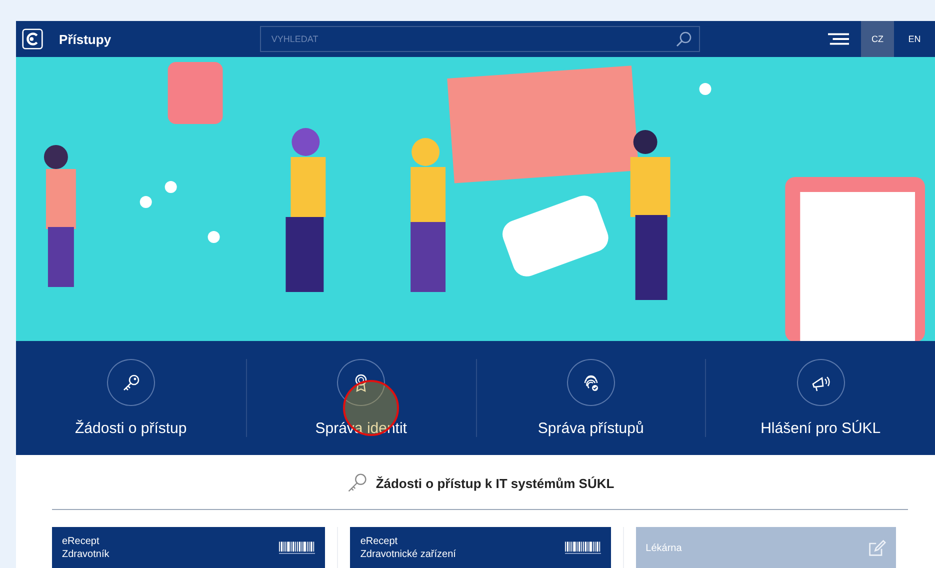 This screenshot has width=935, height=568. I want to click on nav-tile: Správa přístupů, so click(591, 398).